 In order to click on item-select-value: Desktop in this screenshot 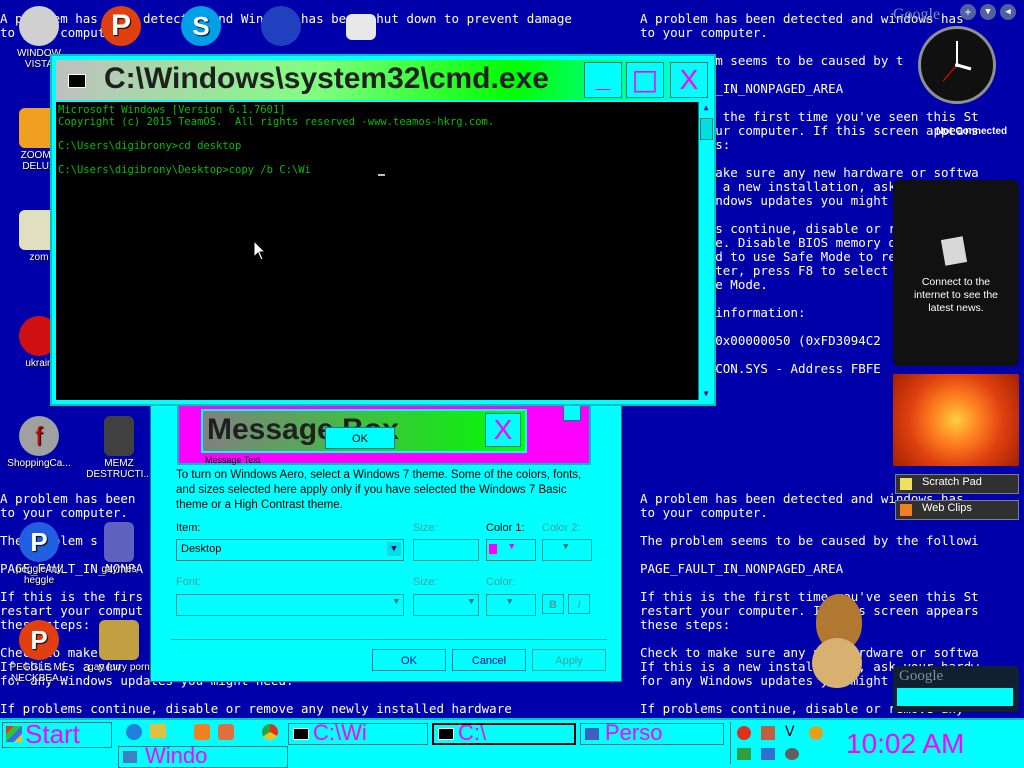, I will do `click(201, 549)`.